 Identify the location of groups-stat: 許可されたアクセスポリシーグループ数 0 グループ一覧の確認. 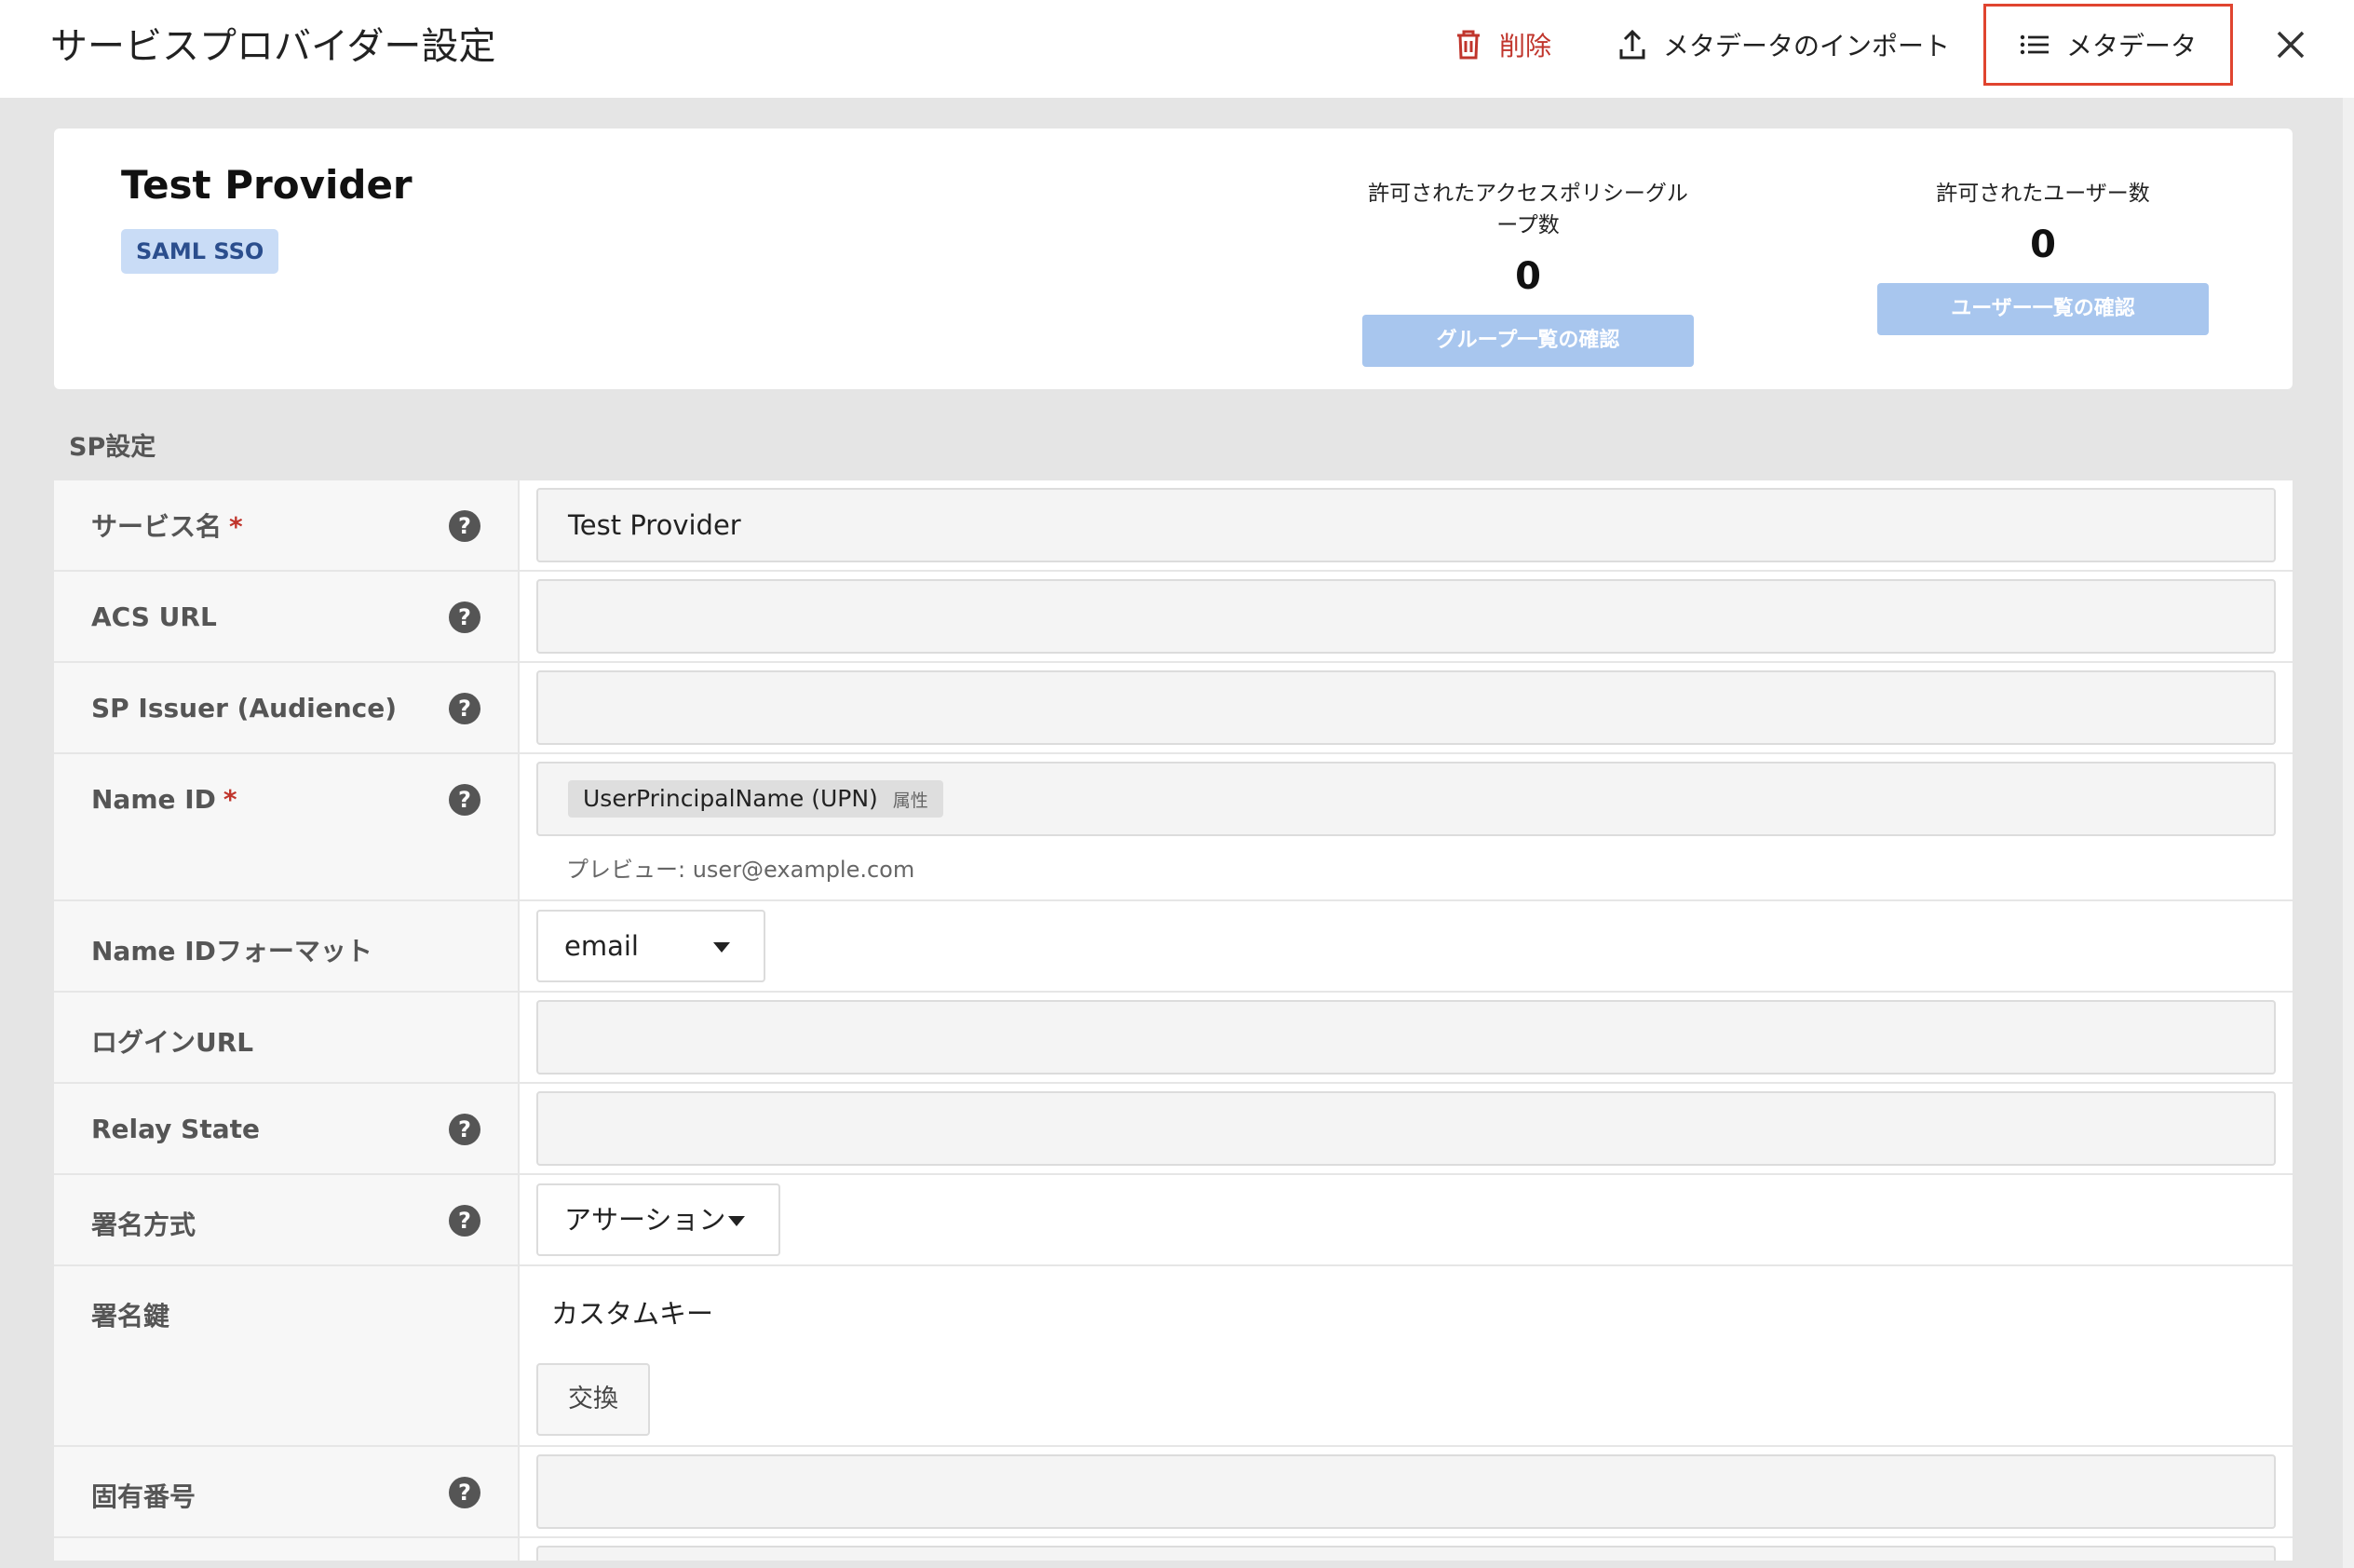
(1528, 271).